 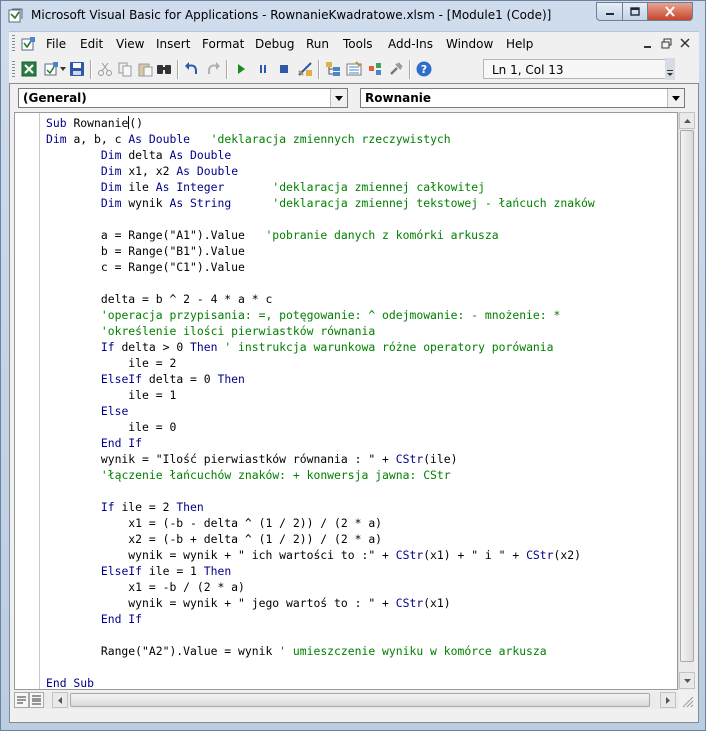 What do you see at coordinates (51, 69) in the screenshot?
I see `insert-module-icon` at bounding box center [51, 69].